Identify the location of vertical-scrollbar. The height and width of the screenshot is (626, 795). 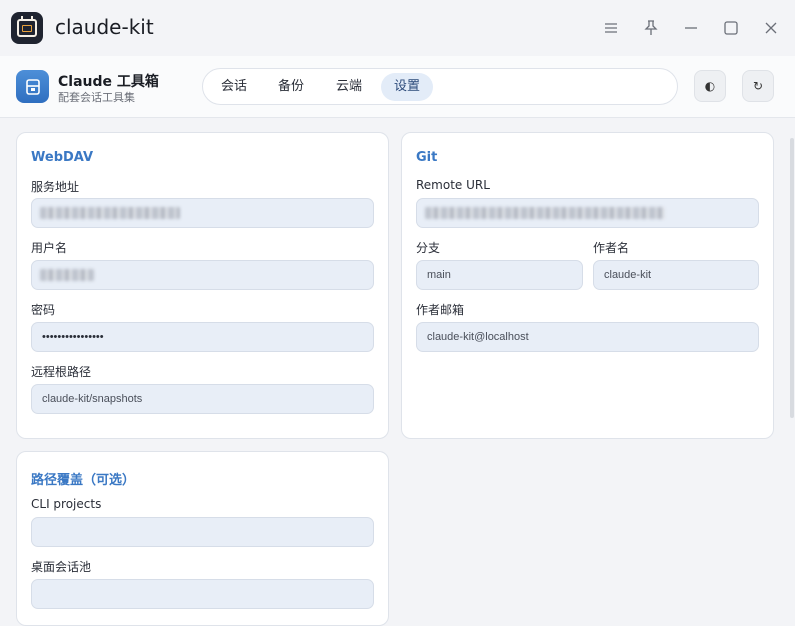
(792, 365).